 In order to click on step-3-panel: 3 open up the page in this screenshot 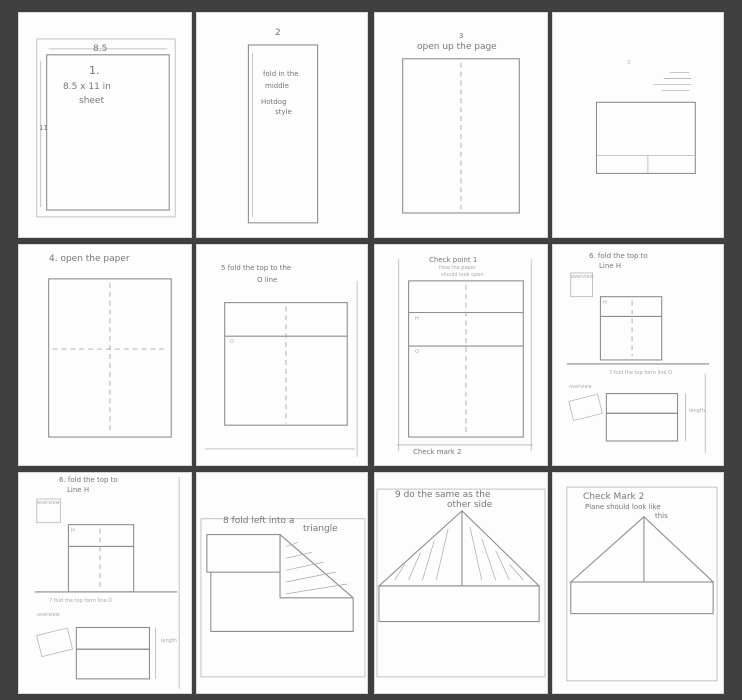, I will do `click(461, 125)`.